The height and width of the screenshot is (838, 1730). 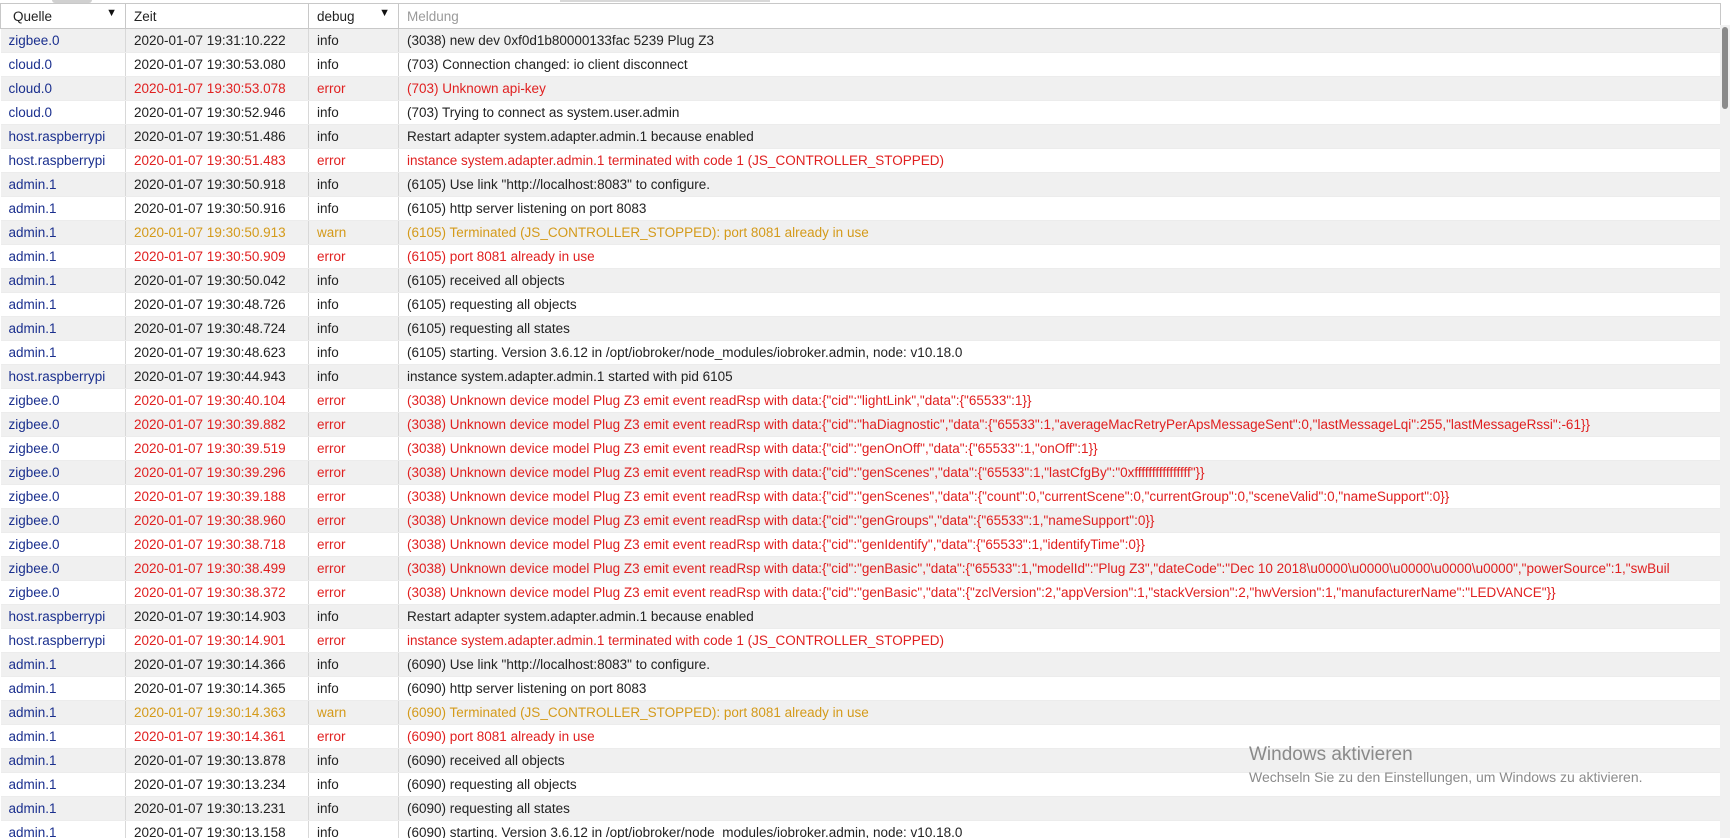 What do you see at coordinates (217, 304) in the screenshot?
I see `log-time: 2020-01-07 19:30:48.726` at bounding box center [217, 304].